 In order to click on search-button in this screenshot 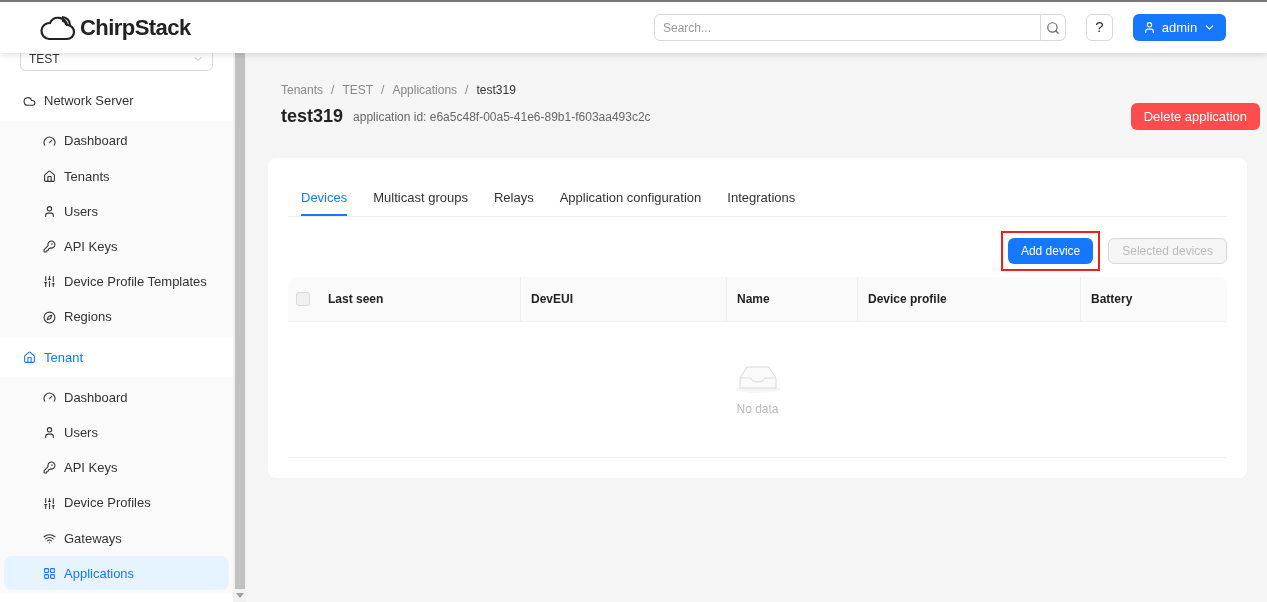, I will do `click(1053, 27)`.